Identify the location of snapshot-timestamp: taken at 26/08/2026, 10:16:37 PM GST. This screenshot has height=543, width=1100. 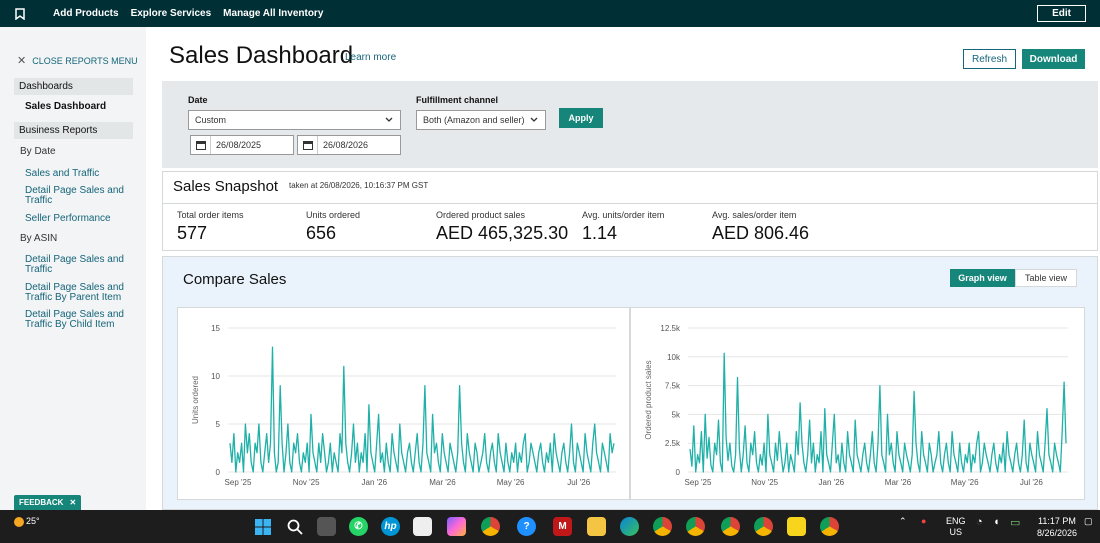
(359, 185).